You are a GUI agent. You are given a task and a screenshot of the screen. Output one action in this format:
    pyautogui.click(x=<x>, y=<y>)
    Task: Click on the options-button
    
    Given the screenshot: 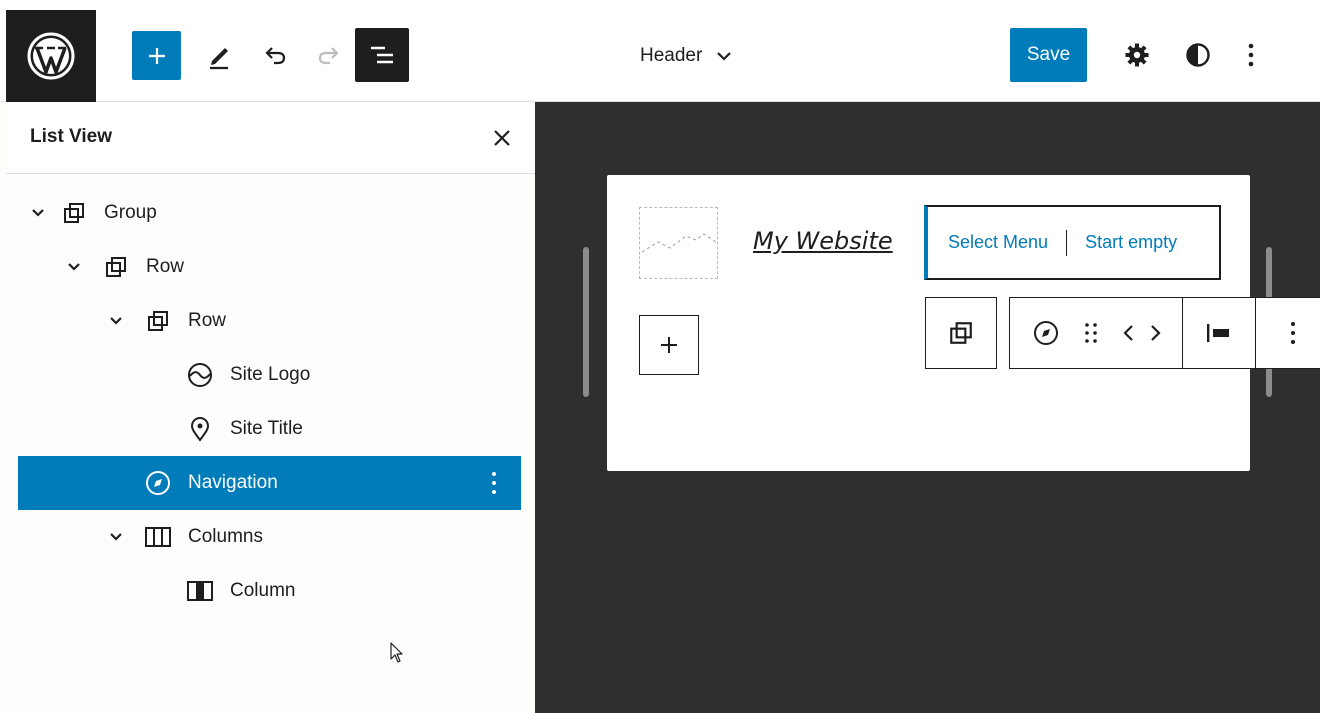 What is the action you would take?
    pyautogui.click(x=1251, y=55)
    